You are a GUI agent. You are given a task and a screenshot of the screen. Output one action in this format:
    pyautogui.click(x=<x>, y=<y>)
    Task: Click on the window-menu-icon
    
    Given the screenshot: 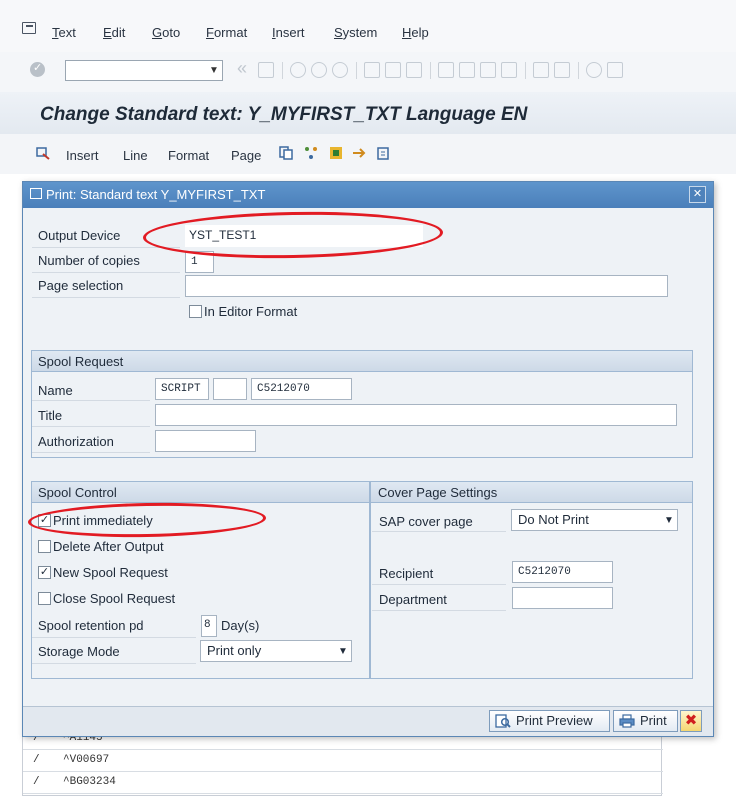 What is the action you would take?
    pyautogui.click(x=29, y=28)
    